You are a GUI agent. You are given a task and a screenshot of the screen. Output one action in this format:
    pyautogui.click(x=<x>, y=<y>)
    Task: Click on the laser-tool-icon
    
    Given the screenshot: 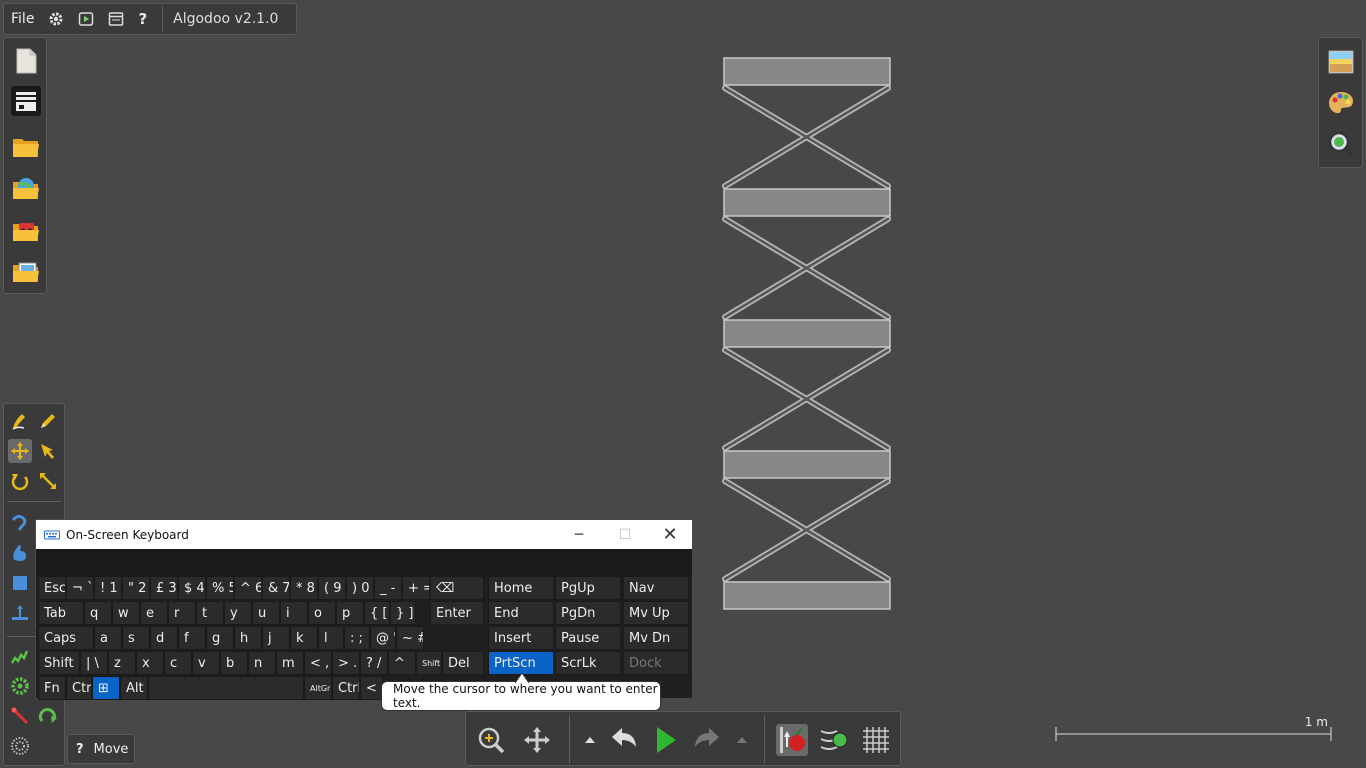 What is the action you would take?
    pyautogui.click(x=20, y=716)
    